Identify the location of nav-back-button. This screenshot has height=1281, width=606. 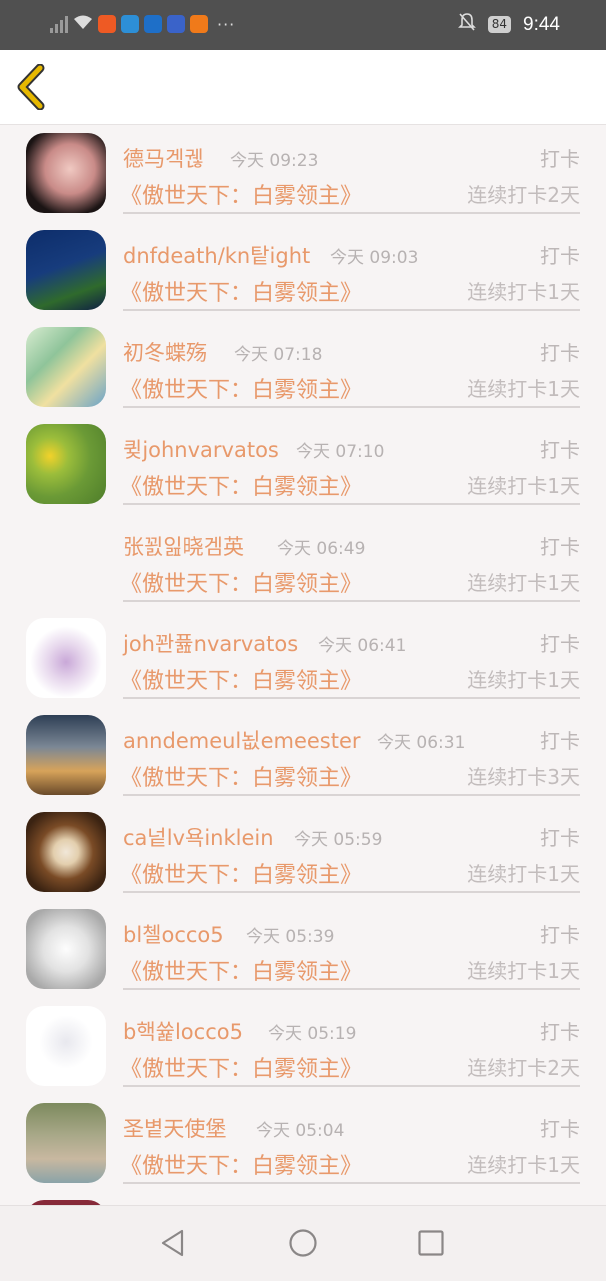
(173, 1243).